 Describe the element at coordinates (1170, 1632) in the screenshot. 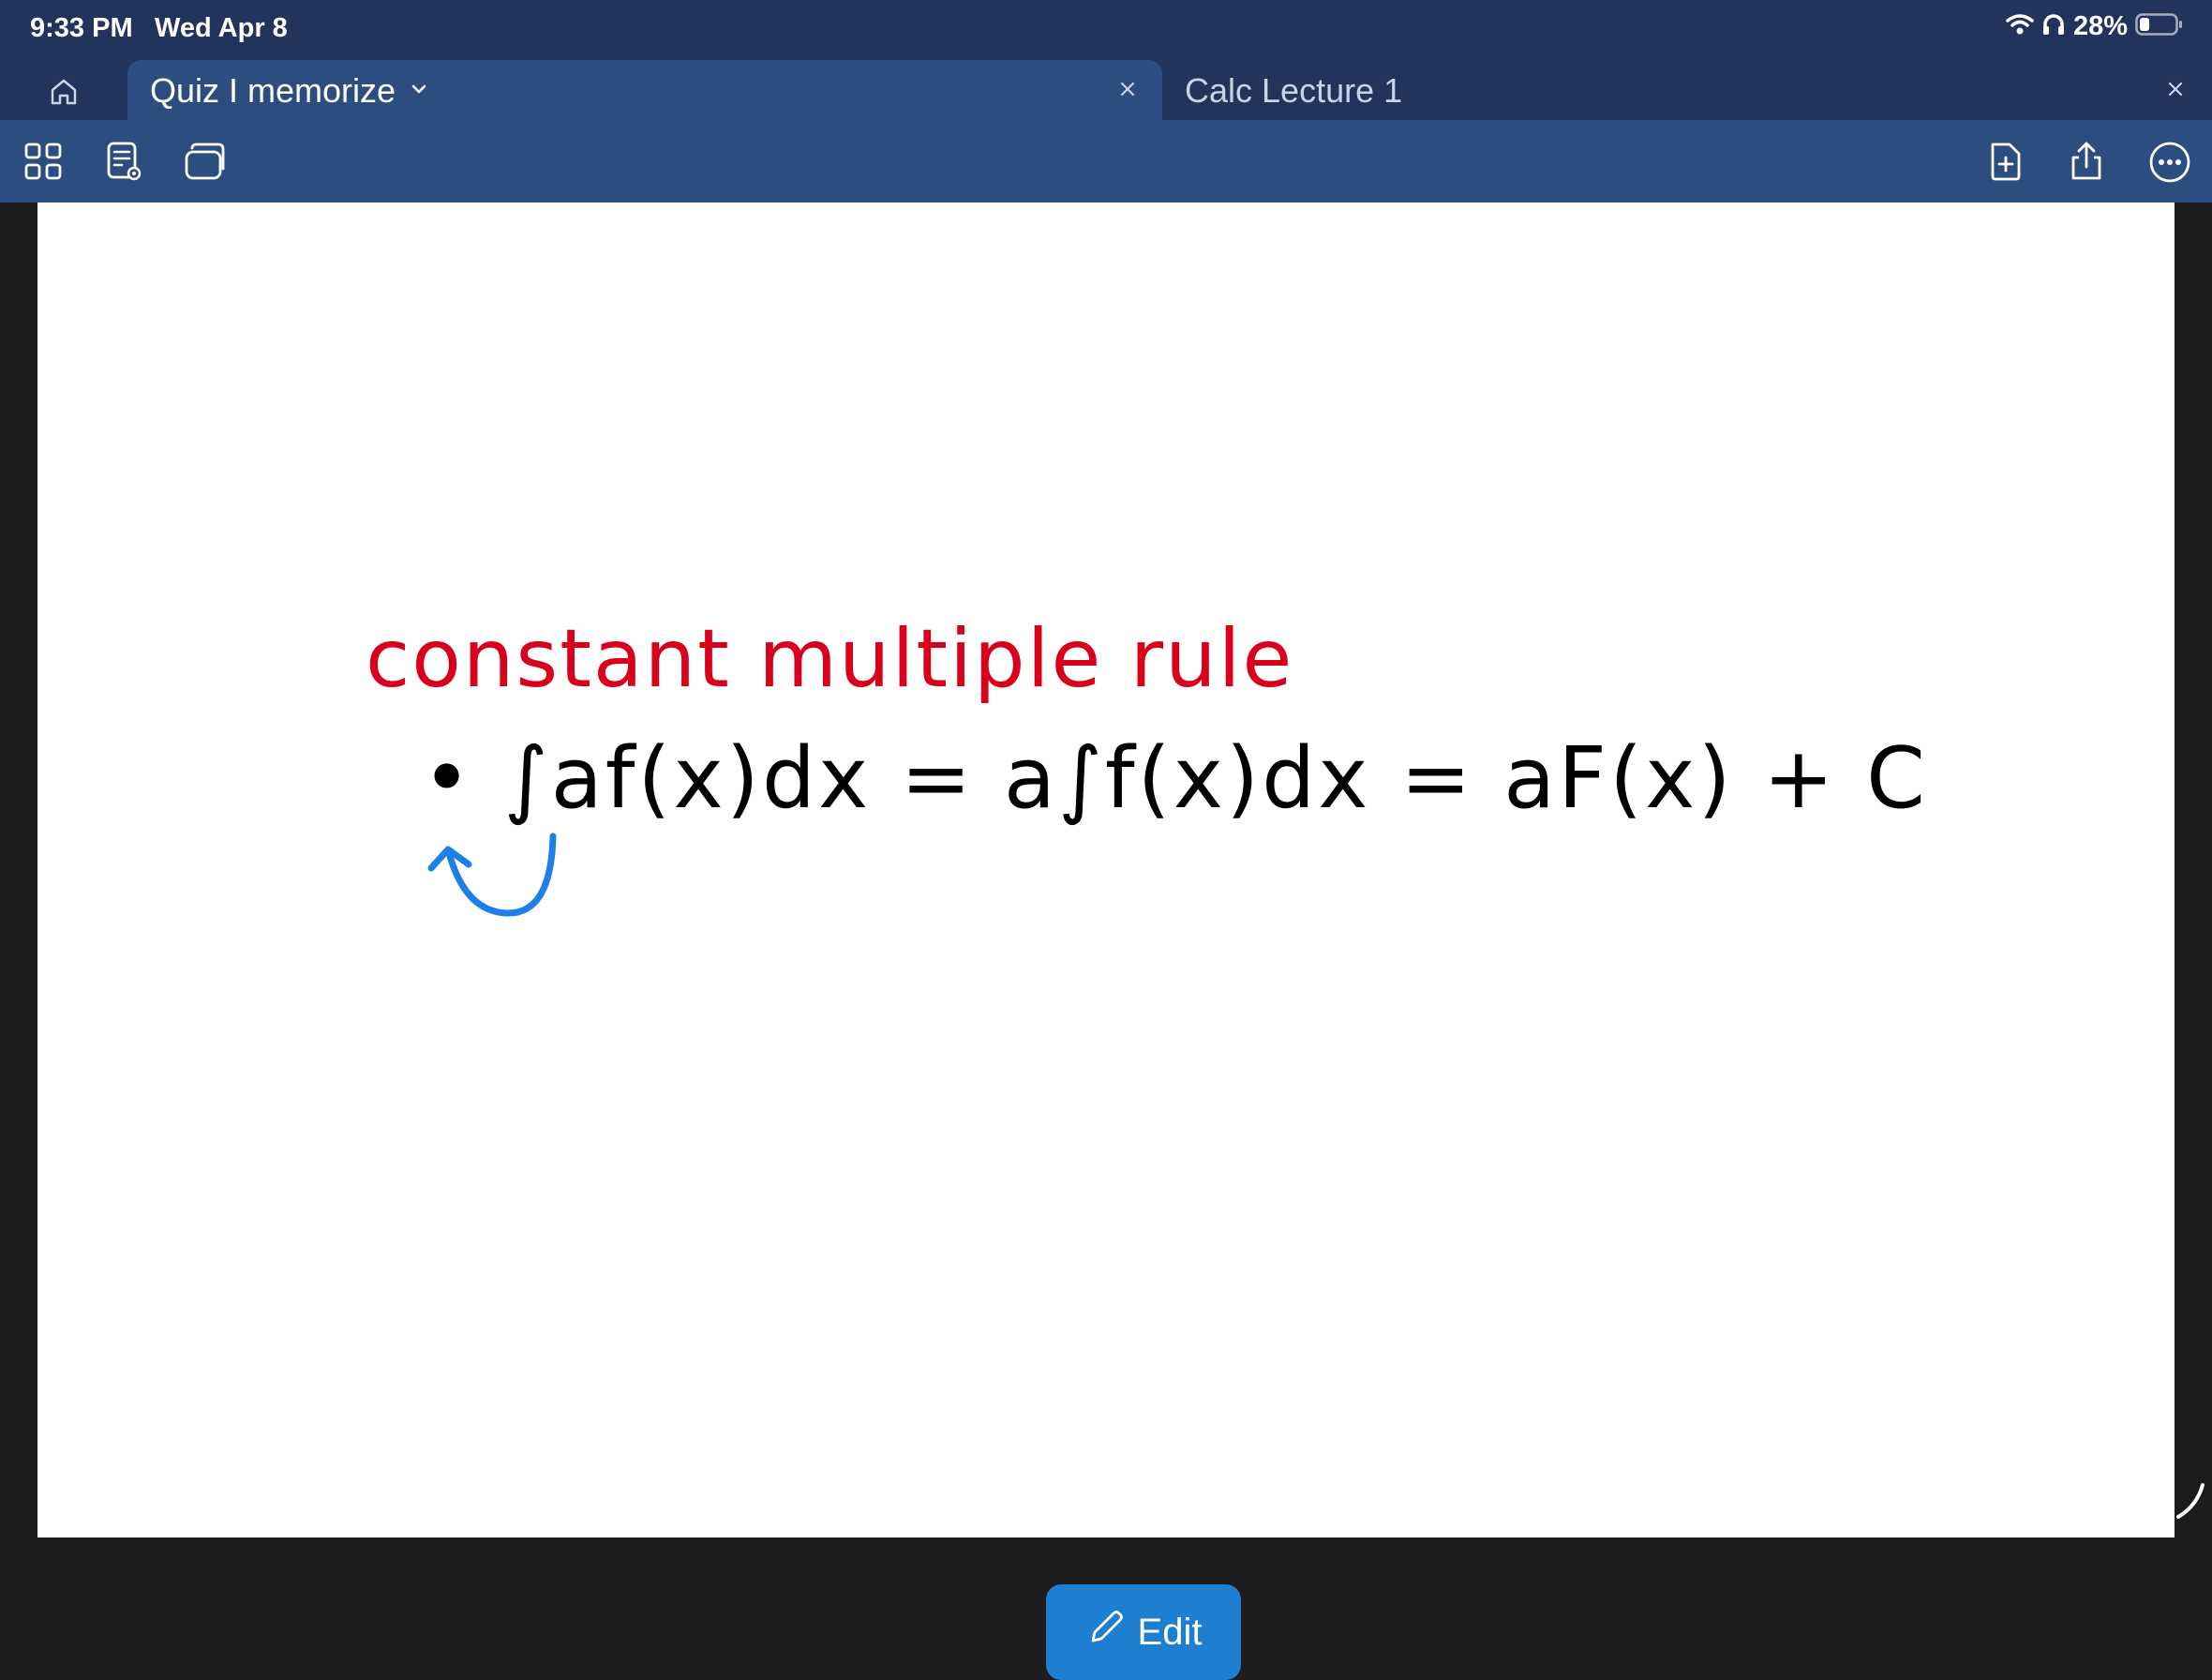

I see `edit-button-label: Edit` at that location.